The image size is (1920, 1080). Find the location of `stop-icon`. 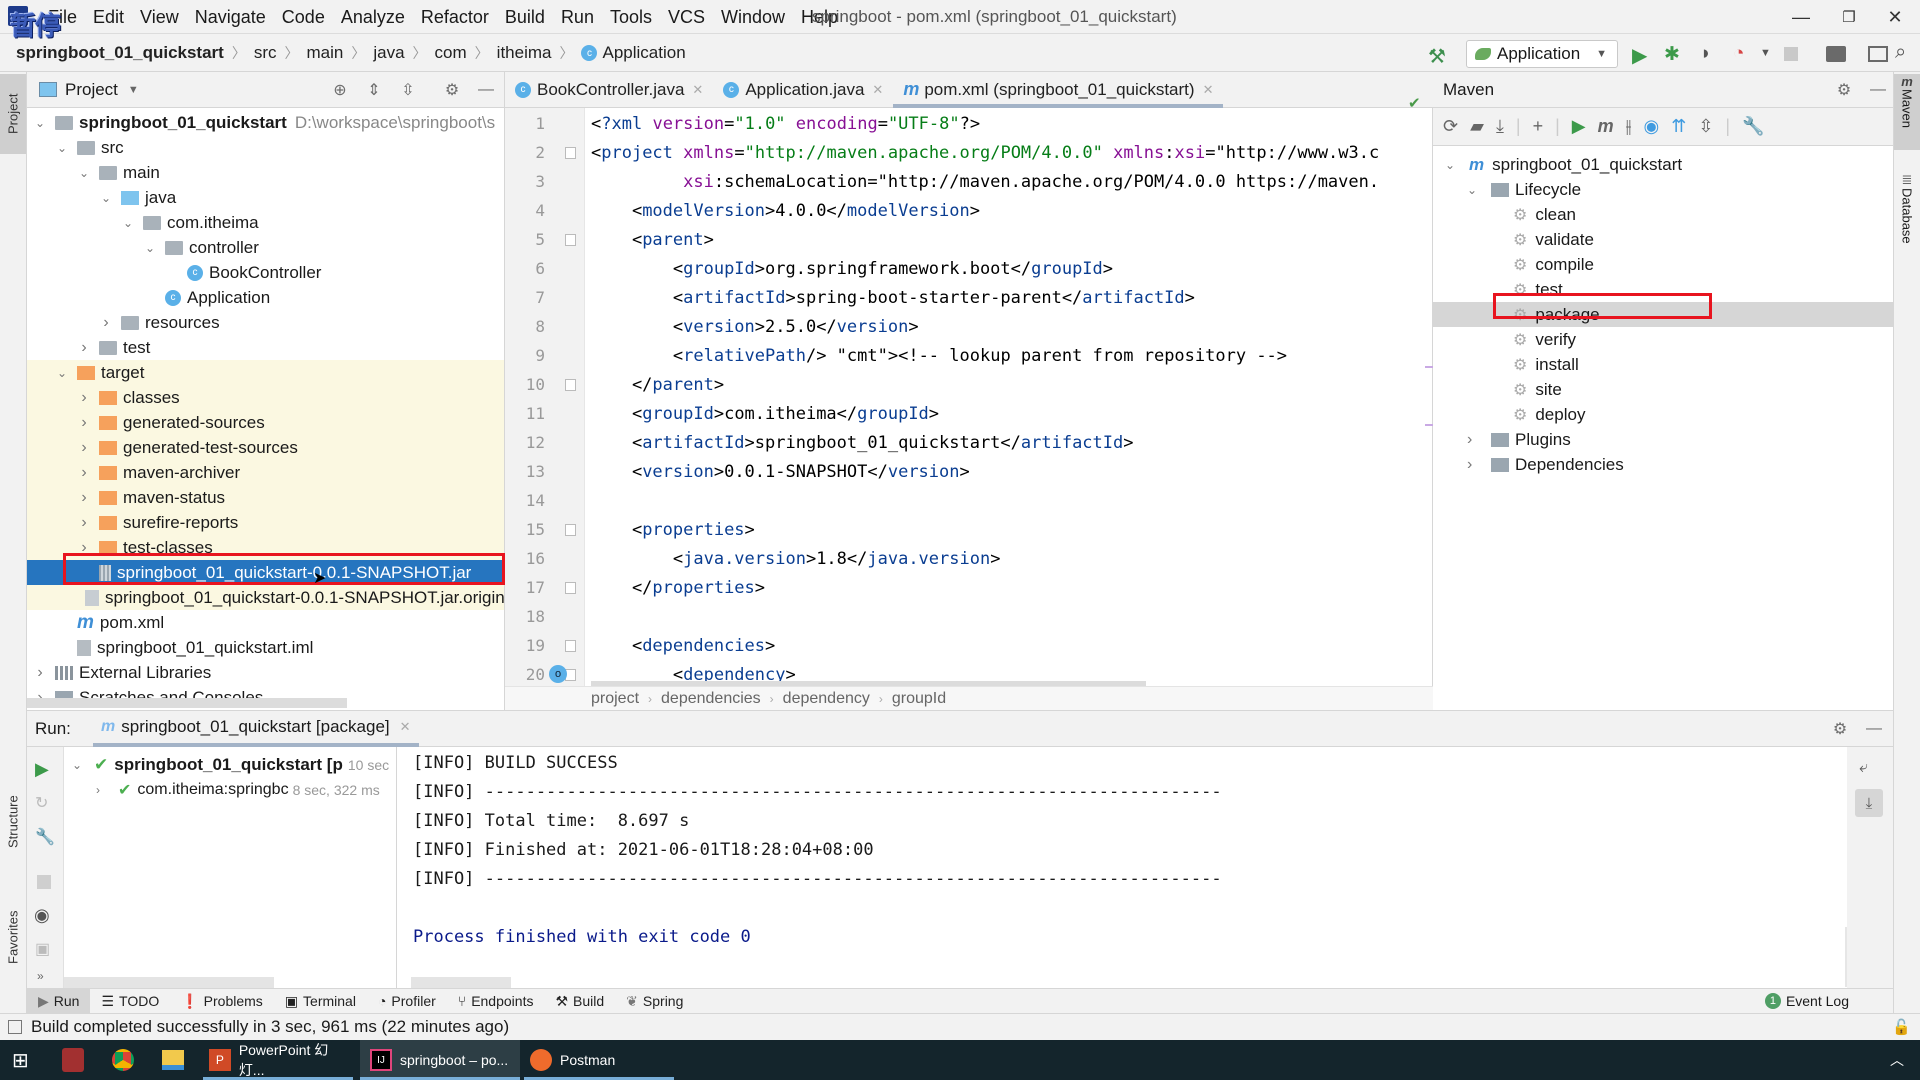

stop-icon is located at coordinates (44, 882).